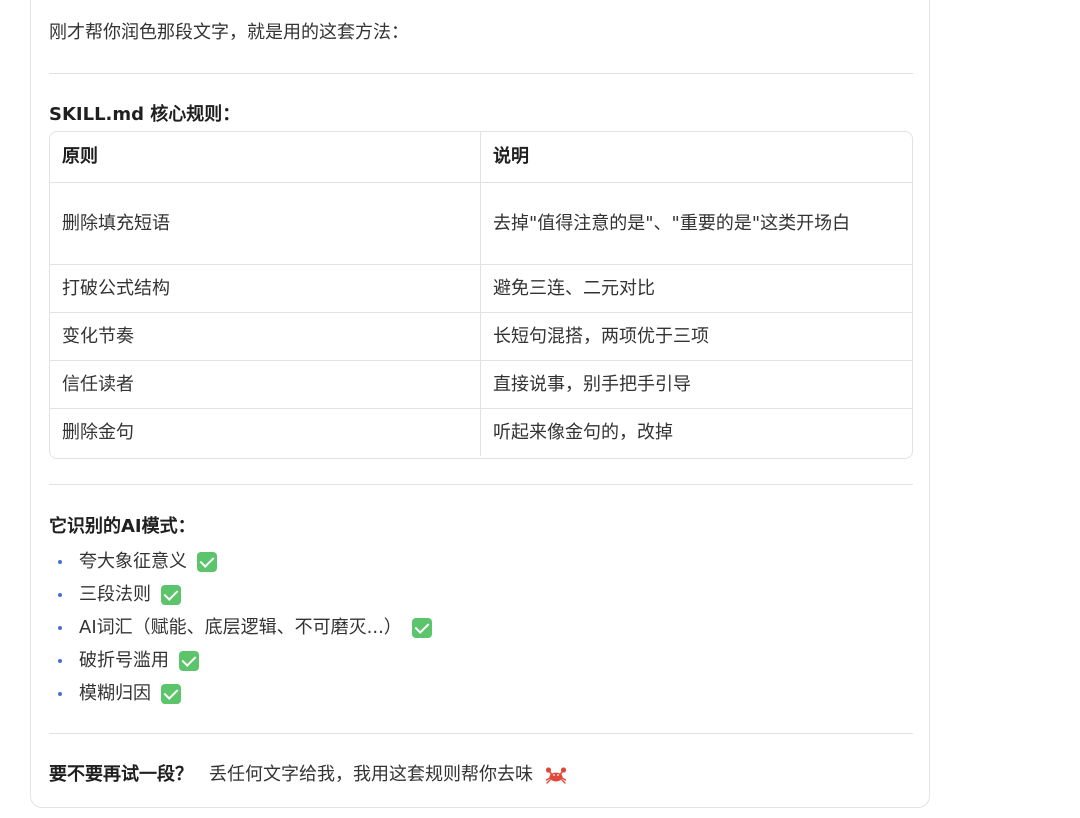 This screenshot has height=818, width=1080. I want to click on table-row: 删除填充短语 去掉"值得注意的是"、"重要的是"这类开场白, so click(481, 223).